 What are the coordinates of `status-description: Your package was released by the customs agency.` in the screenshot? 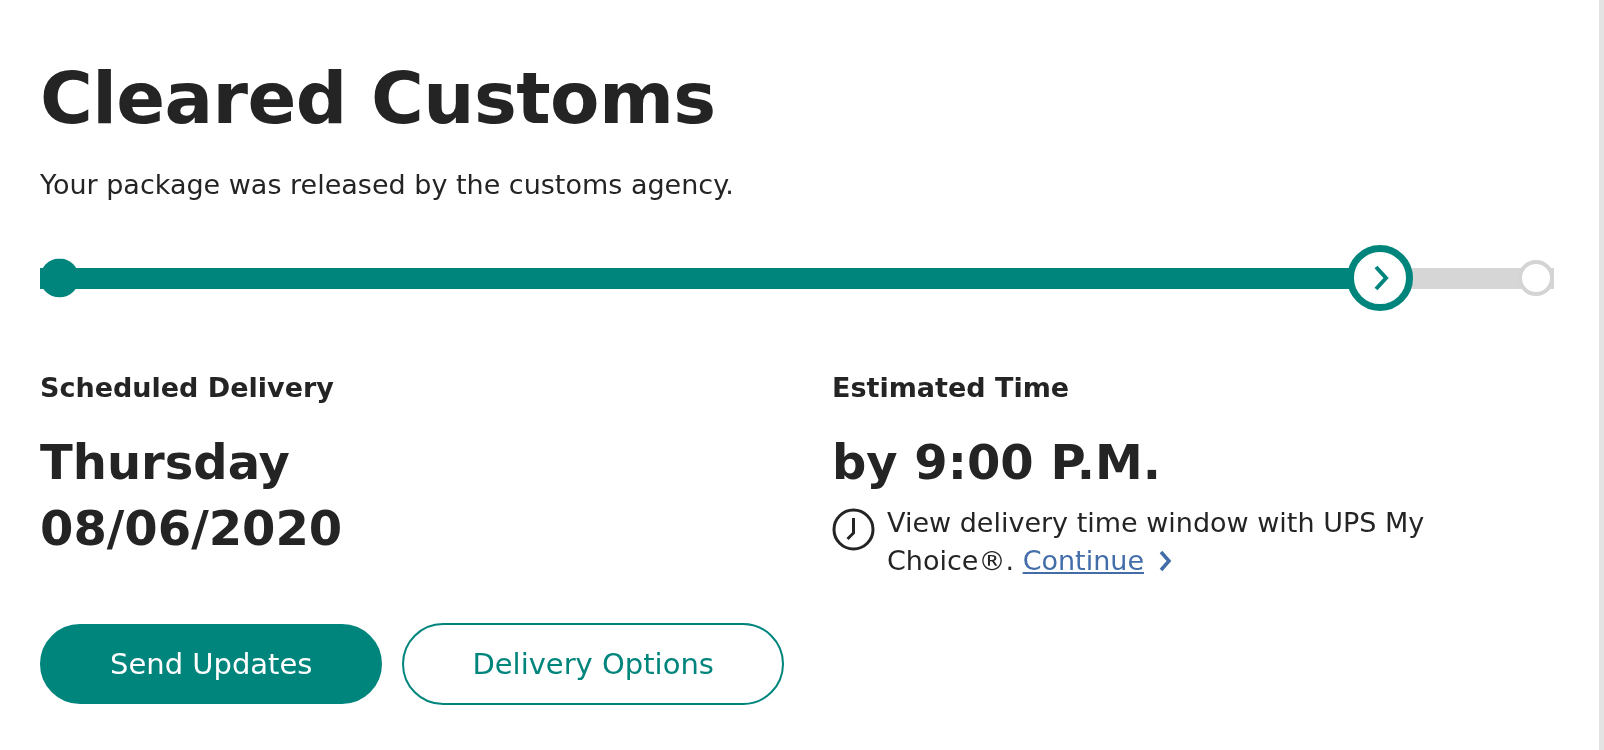 It's located at (387, 185).